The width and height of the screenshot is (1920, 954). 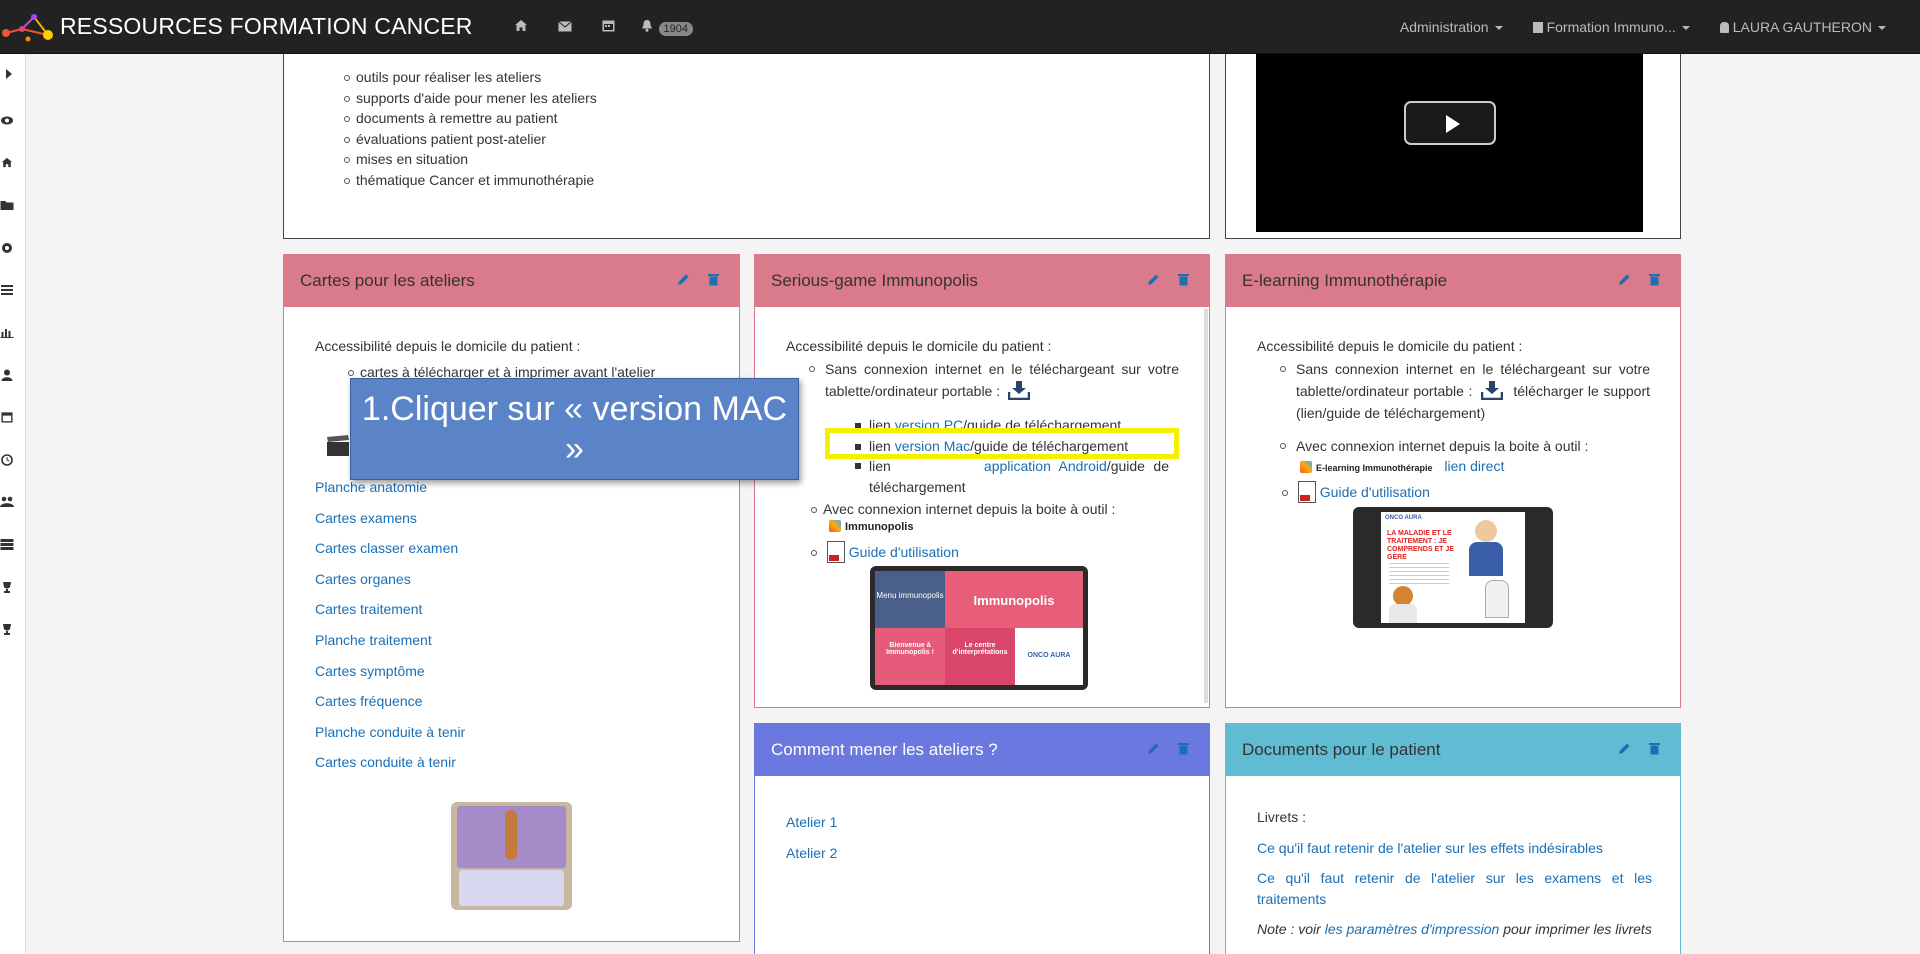 I want to click on link-parametres-impression: les paramètres d'impression, so click(x=1412, y=929).